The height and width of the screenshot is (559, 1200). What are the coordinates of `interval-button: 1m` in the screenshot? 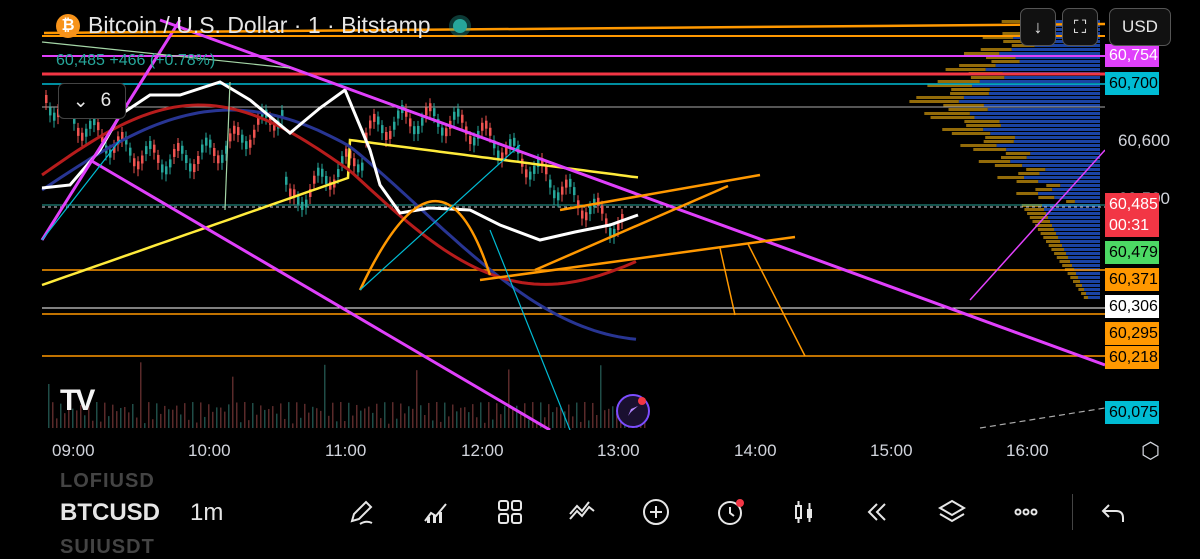 It's located at (206, 513).